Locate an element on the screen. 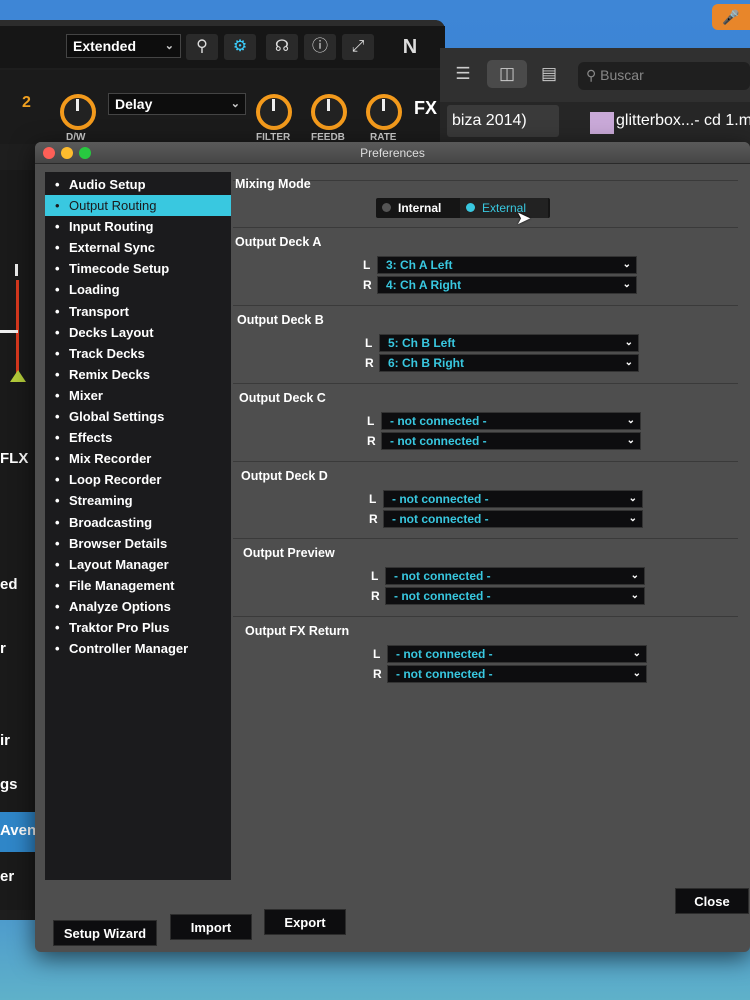 Image resolution: width=750 pixels, height=1000 pixels. nav-item-streaming: Streaming is located at coordinates (138, 500).